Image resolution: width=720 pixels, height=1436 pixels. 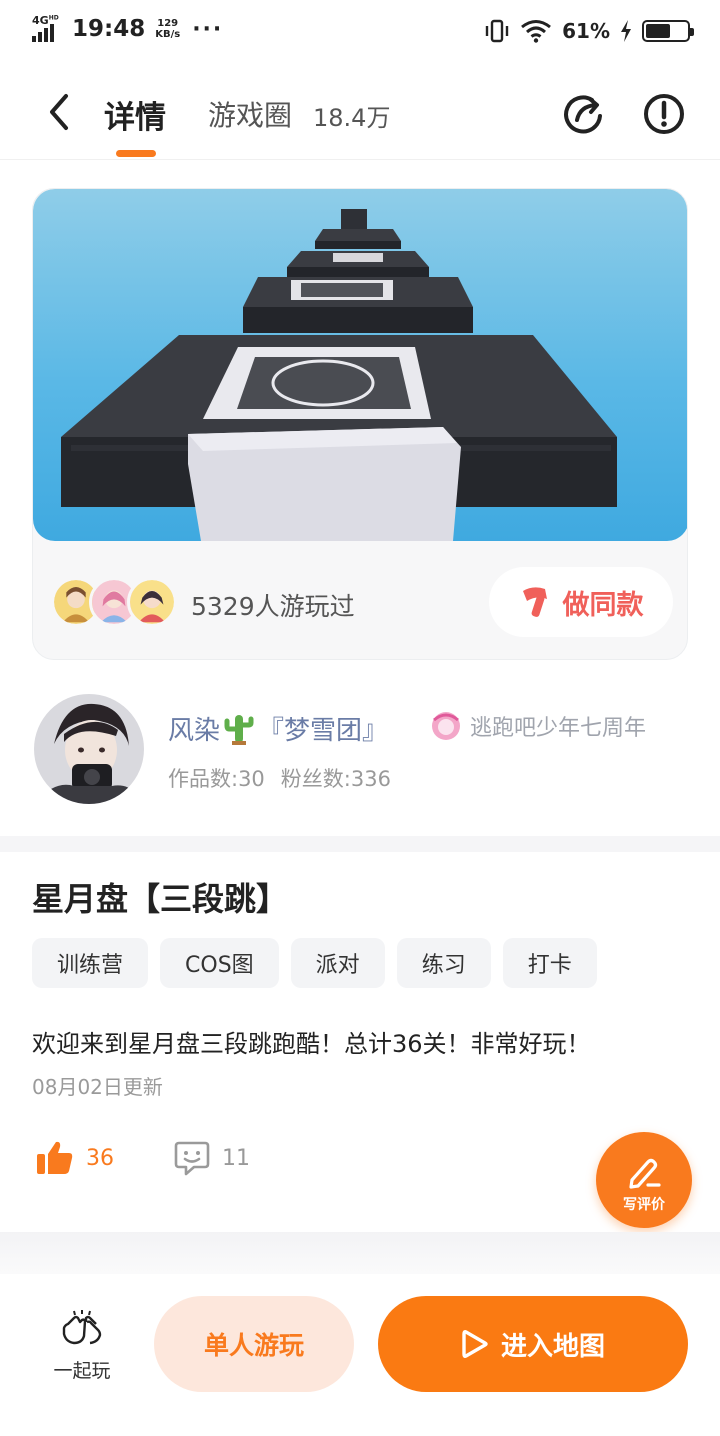 What do you see at coordinates (82, 1346) in the screenshot?
I see `play-together-button: 一起玩` at bounding box center [82, 1346].